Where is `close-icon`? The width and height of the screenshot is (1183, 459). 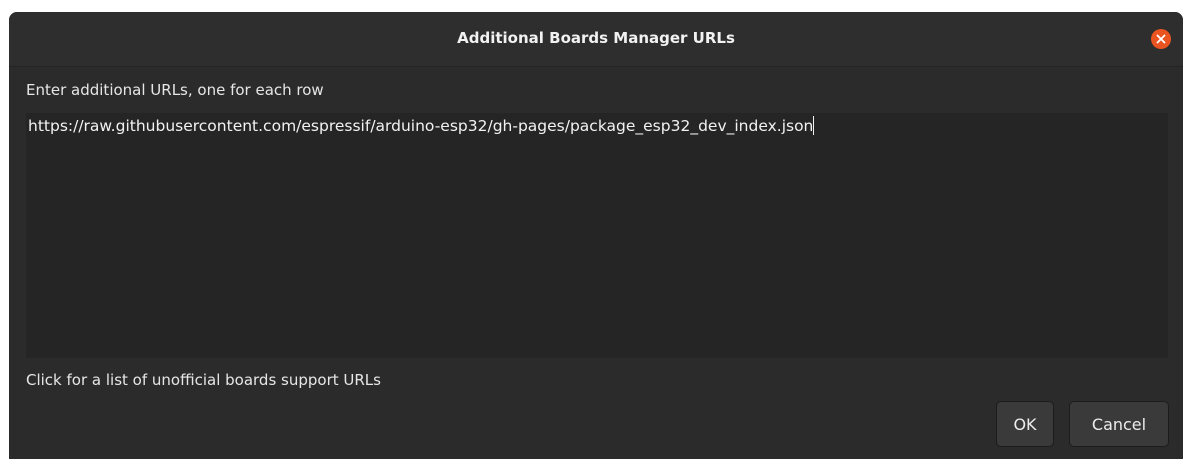 close-icon is located at coordinates (1161, 39).